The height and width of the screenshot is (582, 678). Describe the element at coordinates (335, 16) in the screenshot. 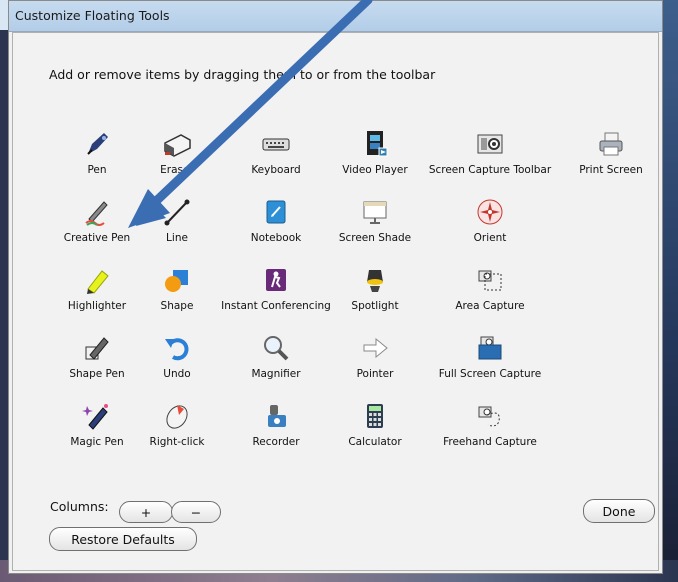

I see `window-title: Customize Floating Tools` at that location.